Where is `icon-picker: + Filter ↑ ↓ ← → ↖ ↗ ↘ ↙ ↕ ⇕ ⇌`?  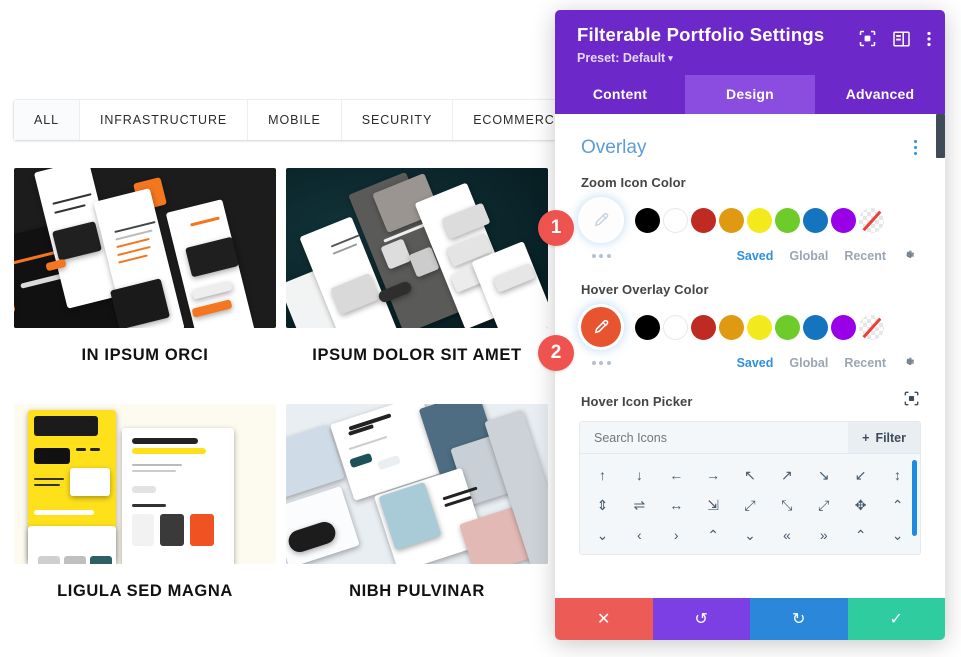 icon-picker: + Filter ↑ ↓ ← → ↖ ↗ ↘ ↙ ↕ ⇕ ⇌ is located at coordinates (750, 488).